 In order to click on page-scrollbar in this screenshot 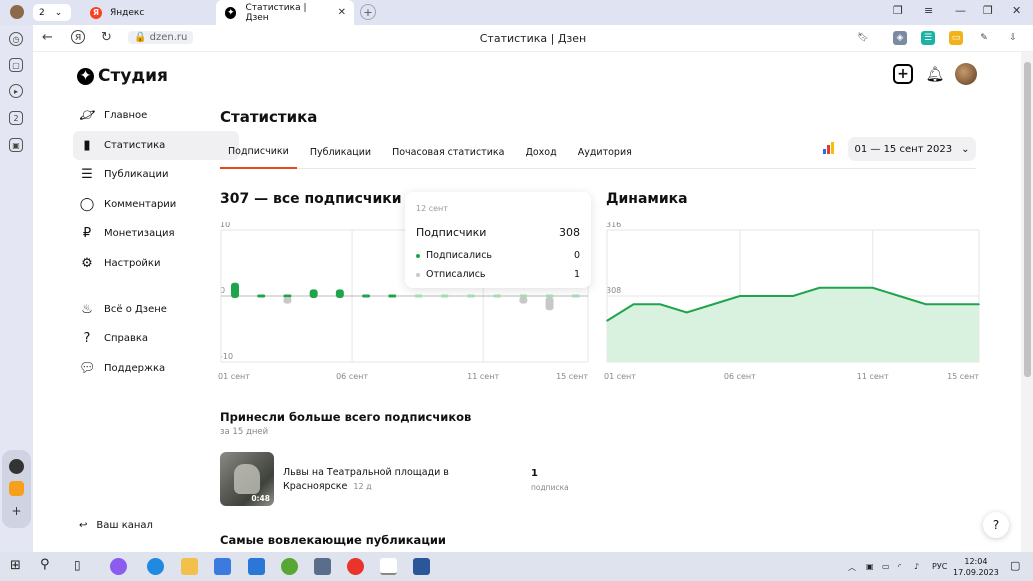, I will do `click(1027, 302)`.